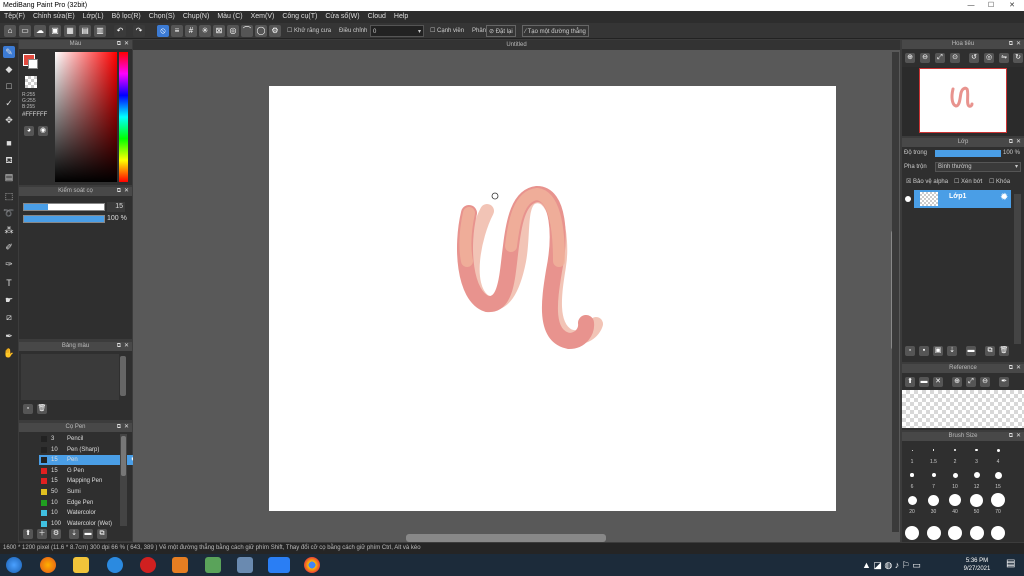  What do you see at coordinates (1012, 5) in the screenshot?
I see `close-button: ✕` at bounding box center [1012, 5].